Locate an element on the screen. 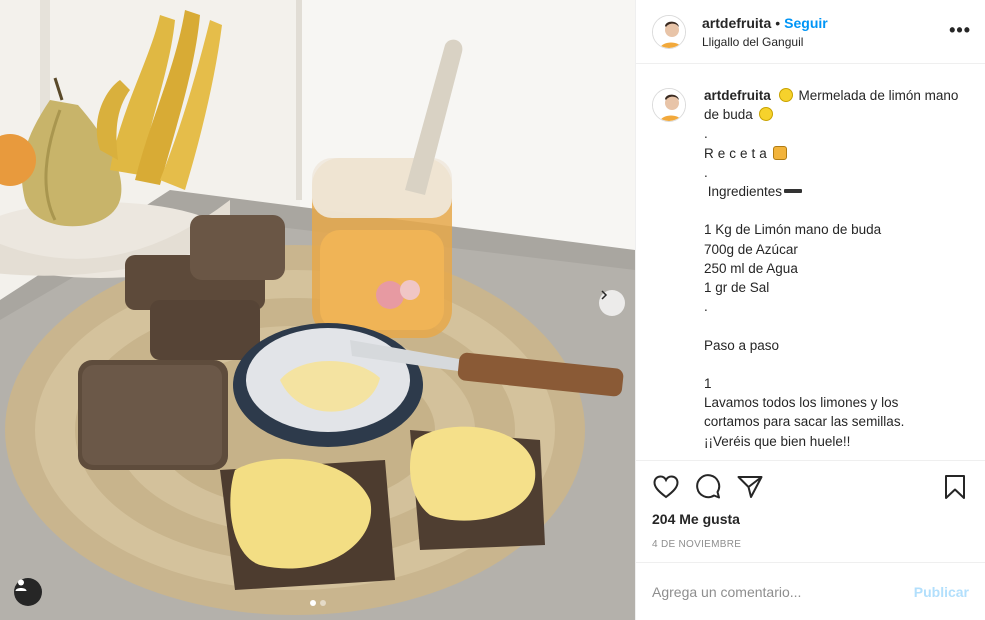  bookmark-icon is located at coordinates (955, 487).